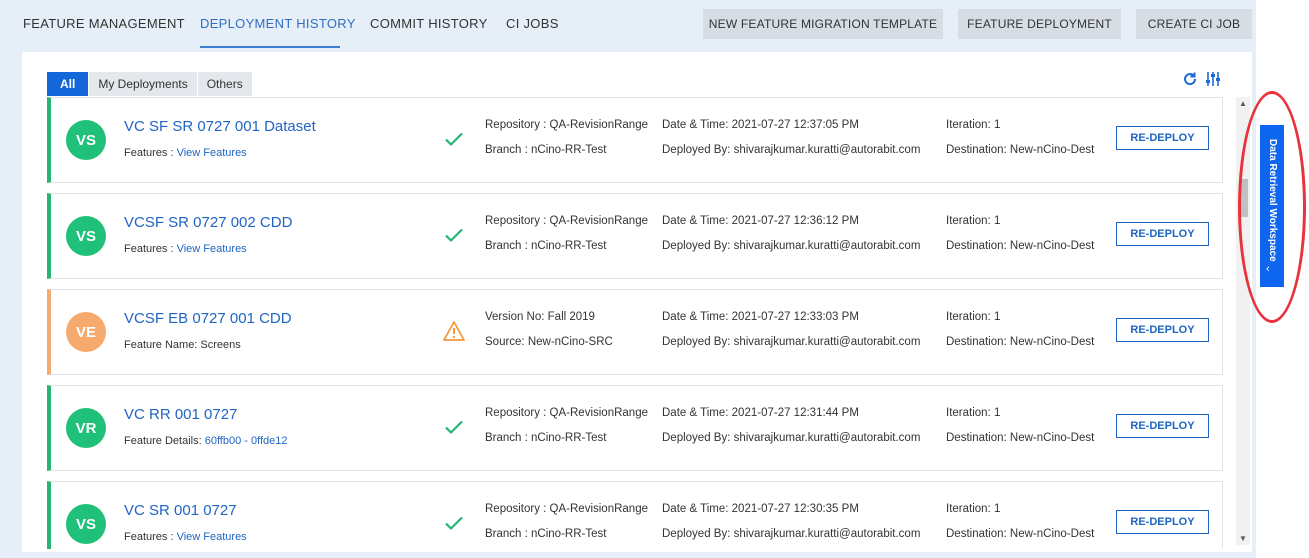 The height and width of the screenshot is (558, 1309). I want to click on deployment-title: VCSF EB 0727 001 CDD, so click(208, 318).